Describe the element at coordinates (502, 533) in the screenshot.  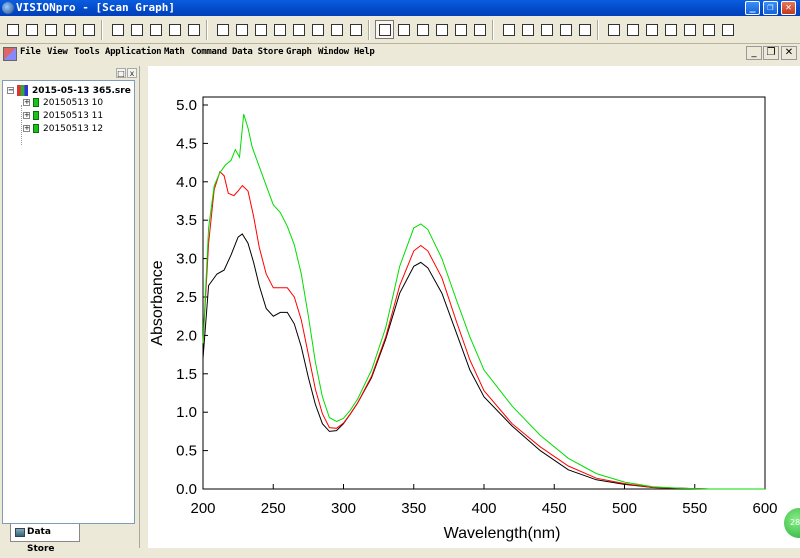
I see `x-axis-label: Wavelength(nm)` at that location.